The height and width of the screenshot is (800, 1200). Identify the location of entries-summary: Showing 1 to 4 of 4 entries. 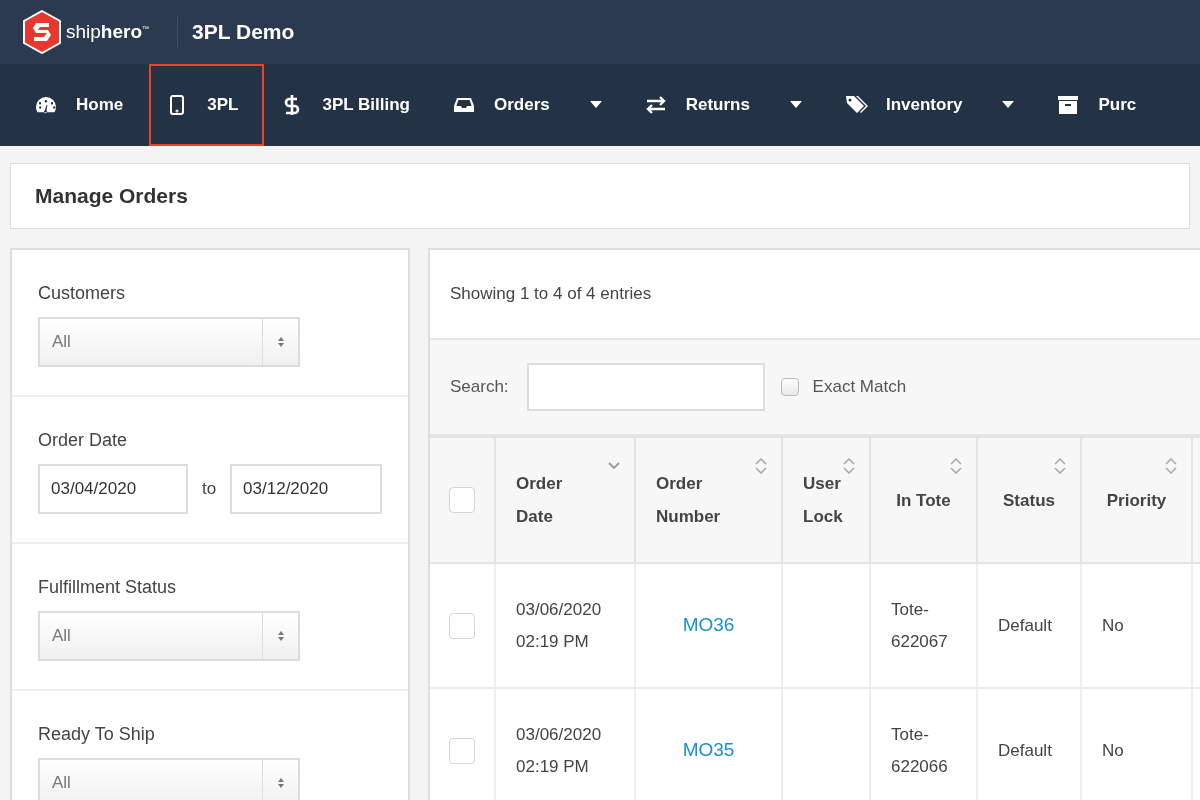
(551, 294).